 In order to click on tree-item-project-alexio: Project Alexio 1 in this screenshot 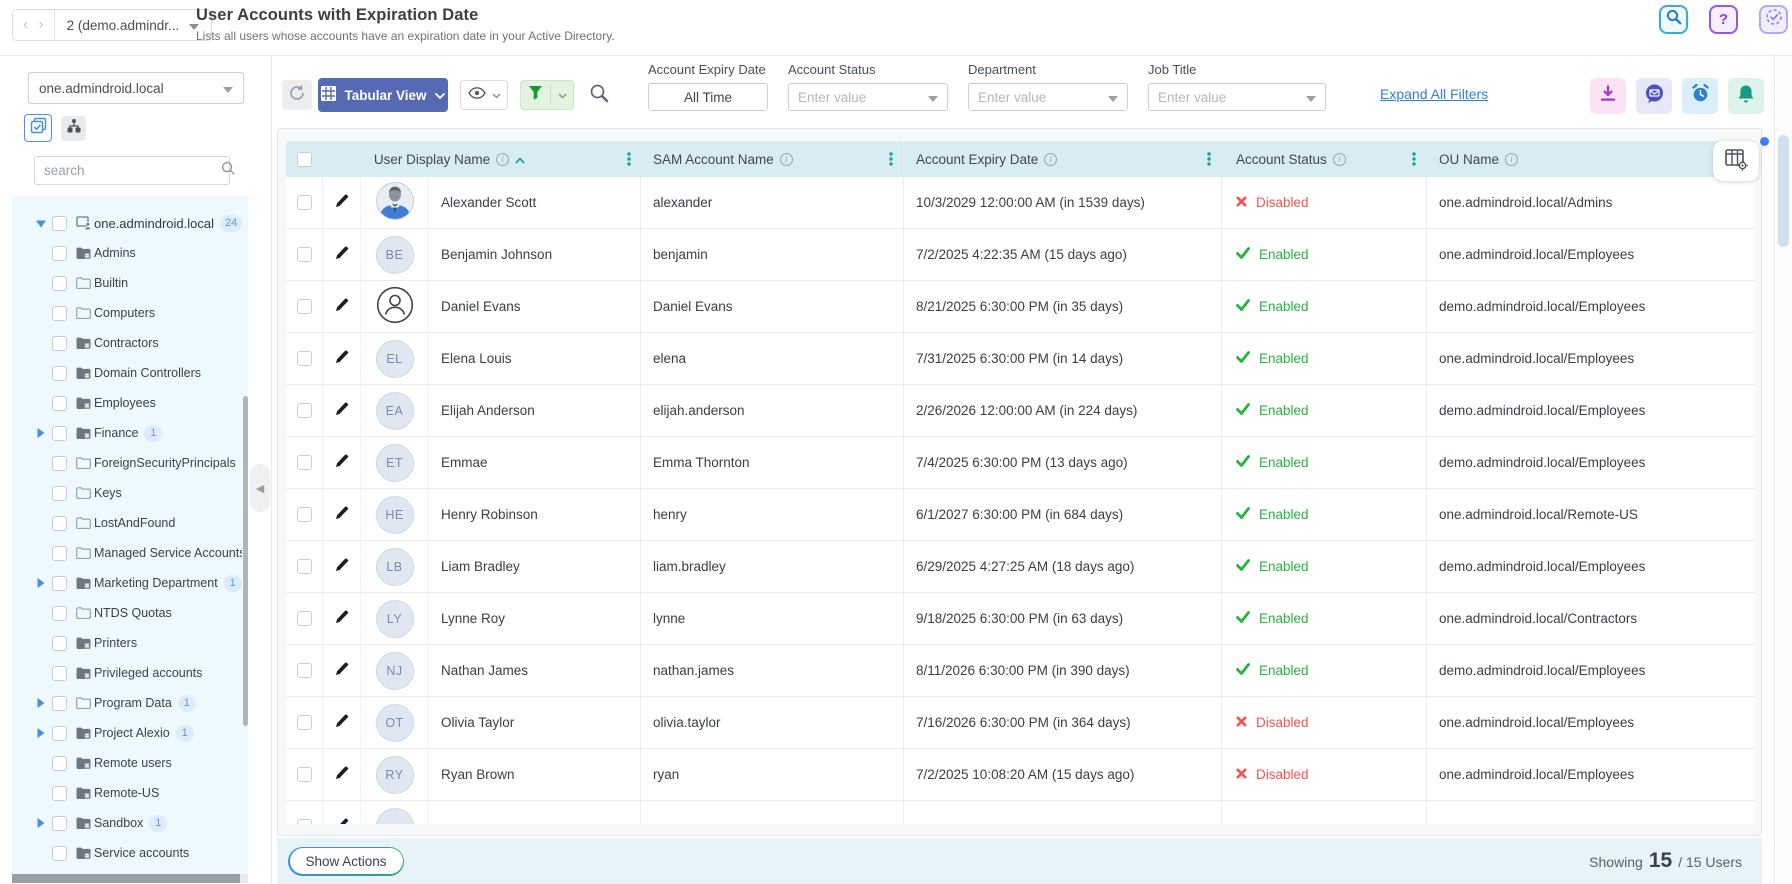, I will do `click(130, 733)`.